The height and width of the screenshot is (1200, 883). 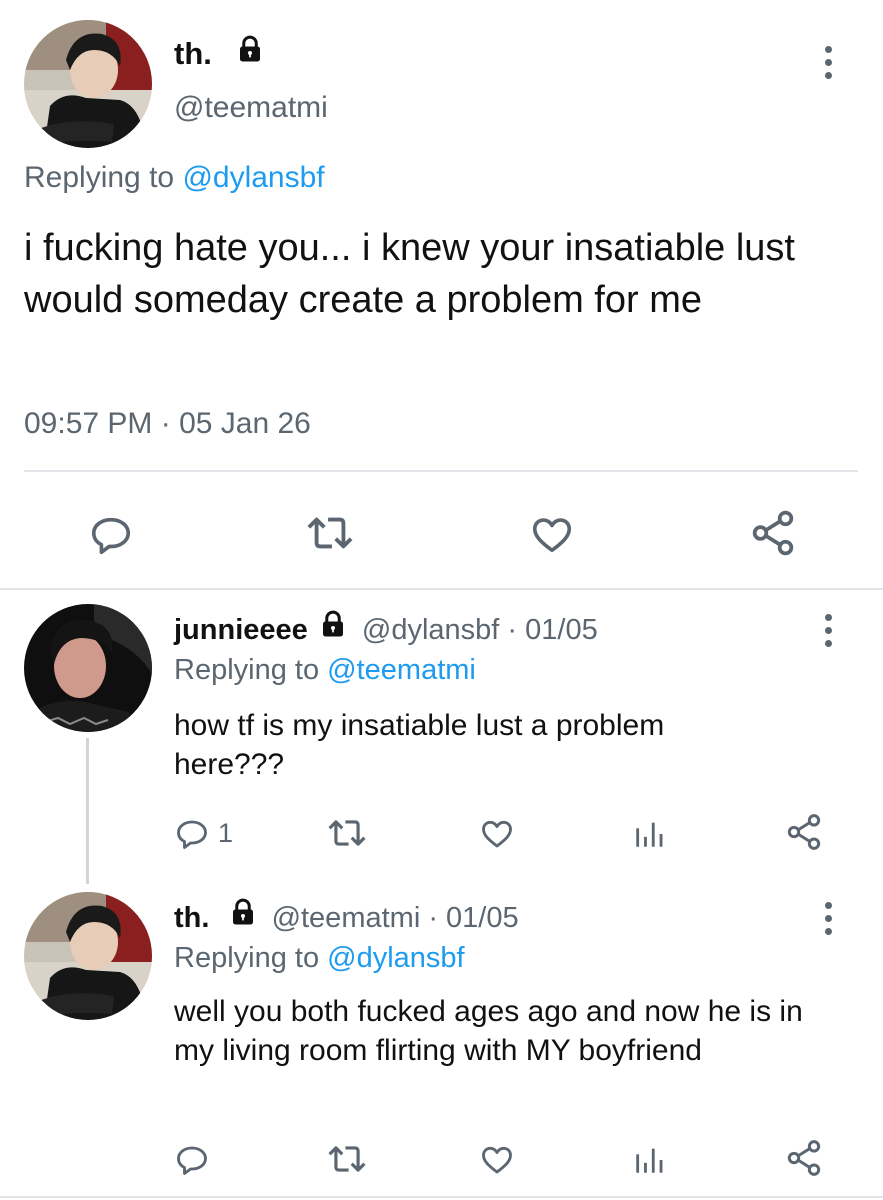 I want to click on timestamp: 09:57 PM · 05 Jan 26, so click(x=167, y=424).